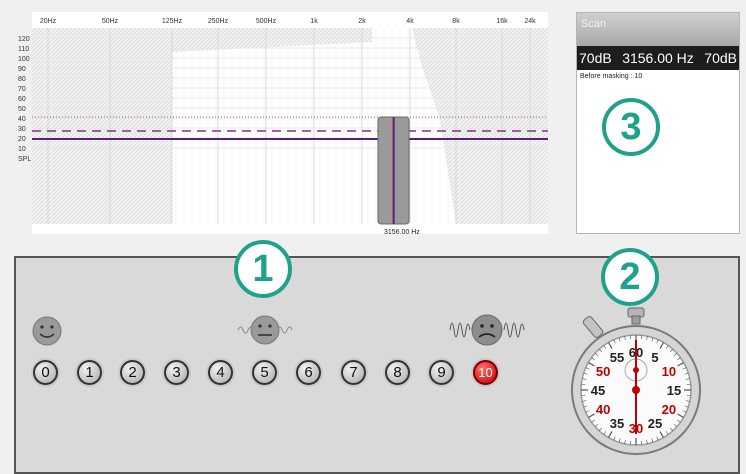 Image resolution: width=746 pixels, height=474 pixels. What do you see at coordinates (22, 89) in the screenshot?
I see `level-tick-label: 70` at bounding box center [22, 89].